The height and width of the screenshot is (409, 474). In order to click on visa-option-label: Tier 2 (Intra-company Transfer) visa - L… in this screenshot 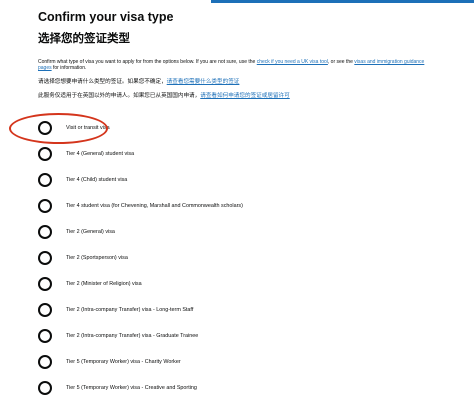, I will do `click(129, 310)`.